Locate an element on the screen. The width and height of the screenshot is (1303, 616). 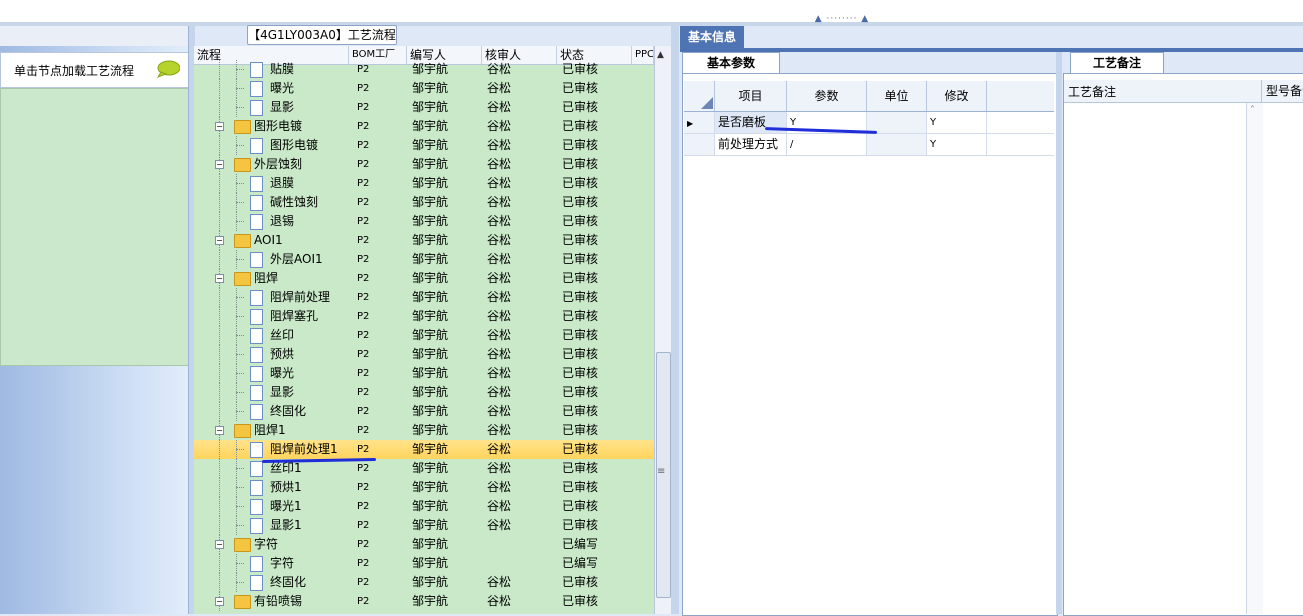
tree-folder-row: − 有铅喷锡 P2 邹宇航 谷松 已审核 is located at coordinates (424, 601).